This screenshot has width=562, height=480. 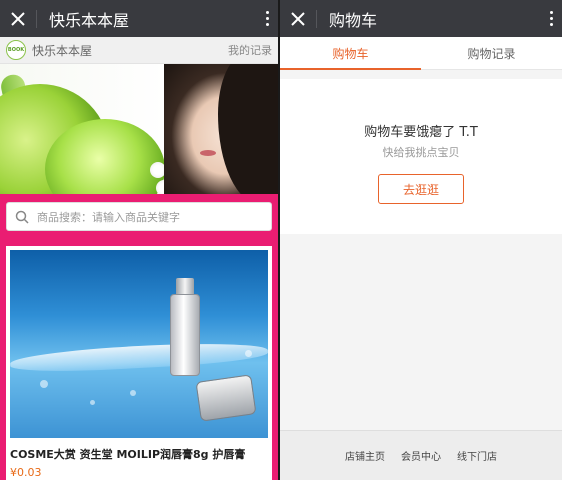 I want to click on tab-purchase-history: 购物记录, so click(x=491, y=53).